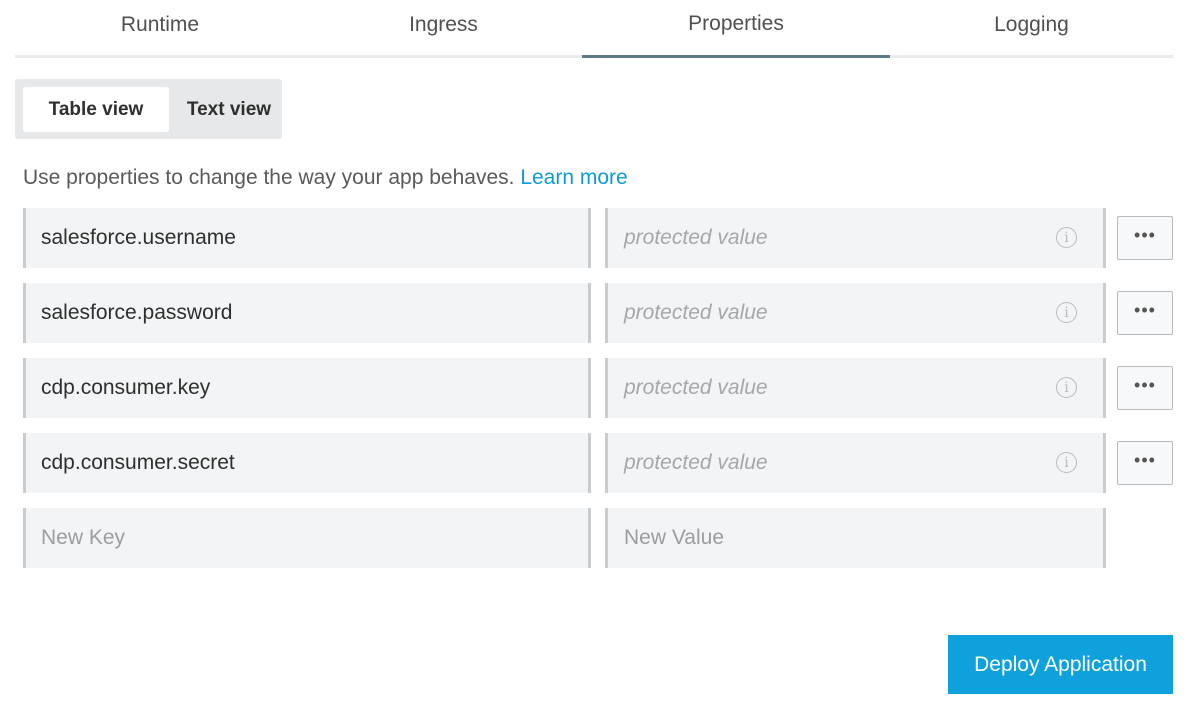  Describe the element at coordinates (307, 313) in the screenshot. I see `property-key-field: salesforce.password` at that location.